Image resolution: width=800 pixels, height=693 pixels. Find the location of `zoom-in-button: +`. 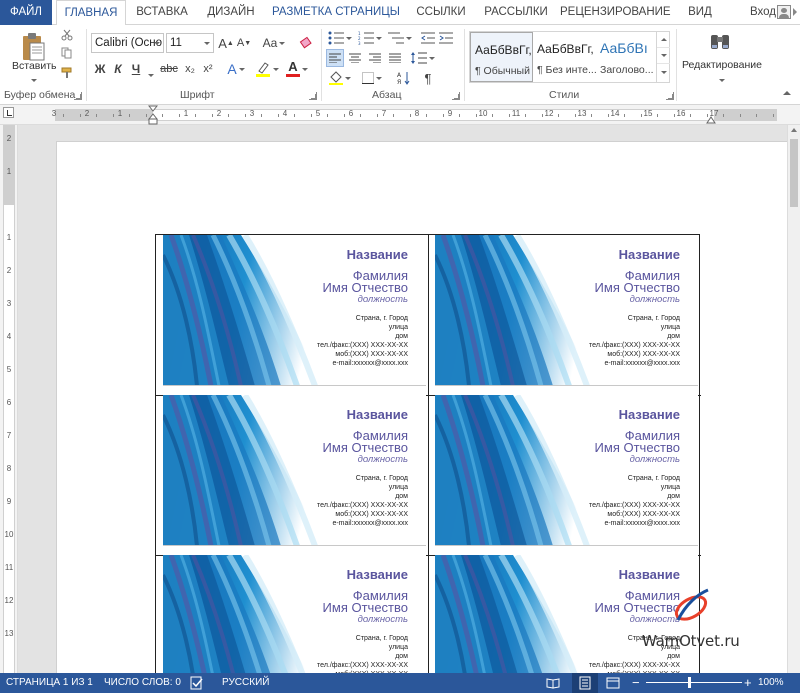

zoom-in-button: + is located at coordinates (748, 683).